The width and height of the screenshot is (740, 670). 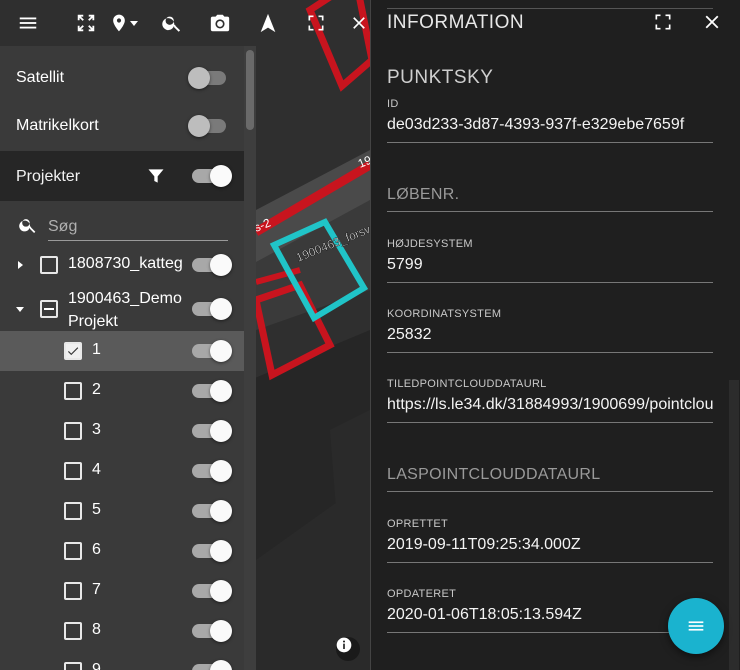 What do you see at coordinates (122, 471) in the screenshot?
I see `sublayer-row: 4` at bounding box center [122, 471].